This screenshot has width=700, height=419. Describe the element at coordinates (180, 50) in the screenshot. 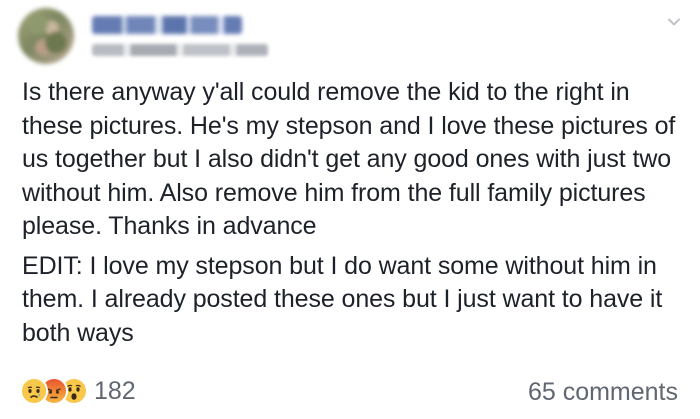

I see `post-meta-redacted` at that location.